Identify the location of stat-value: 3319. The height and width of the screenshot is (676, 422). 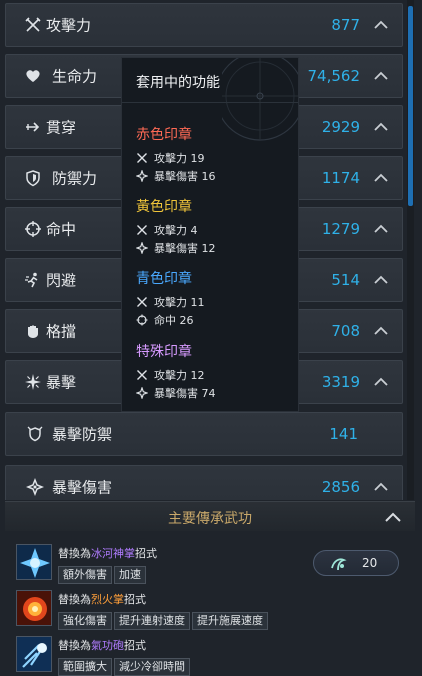
(340, 382).